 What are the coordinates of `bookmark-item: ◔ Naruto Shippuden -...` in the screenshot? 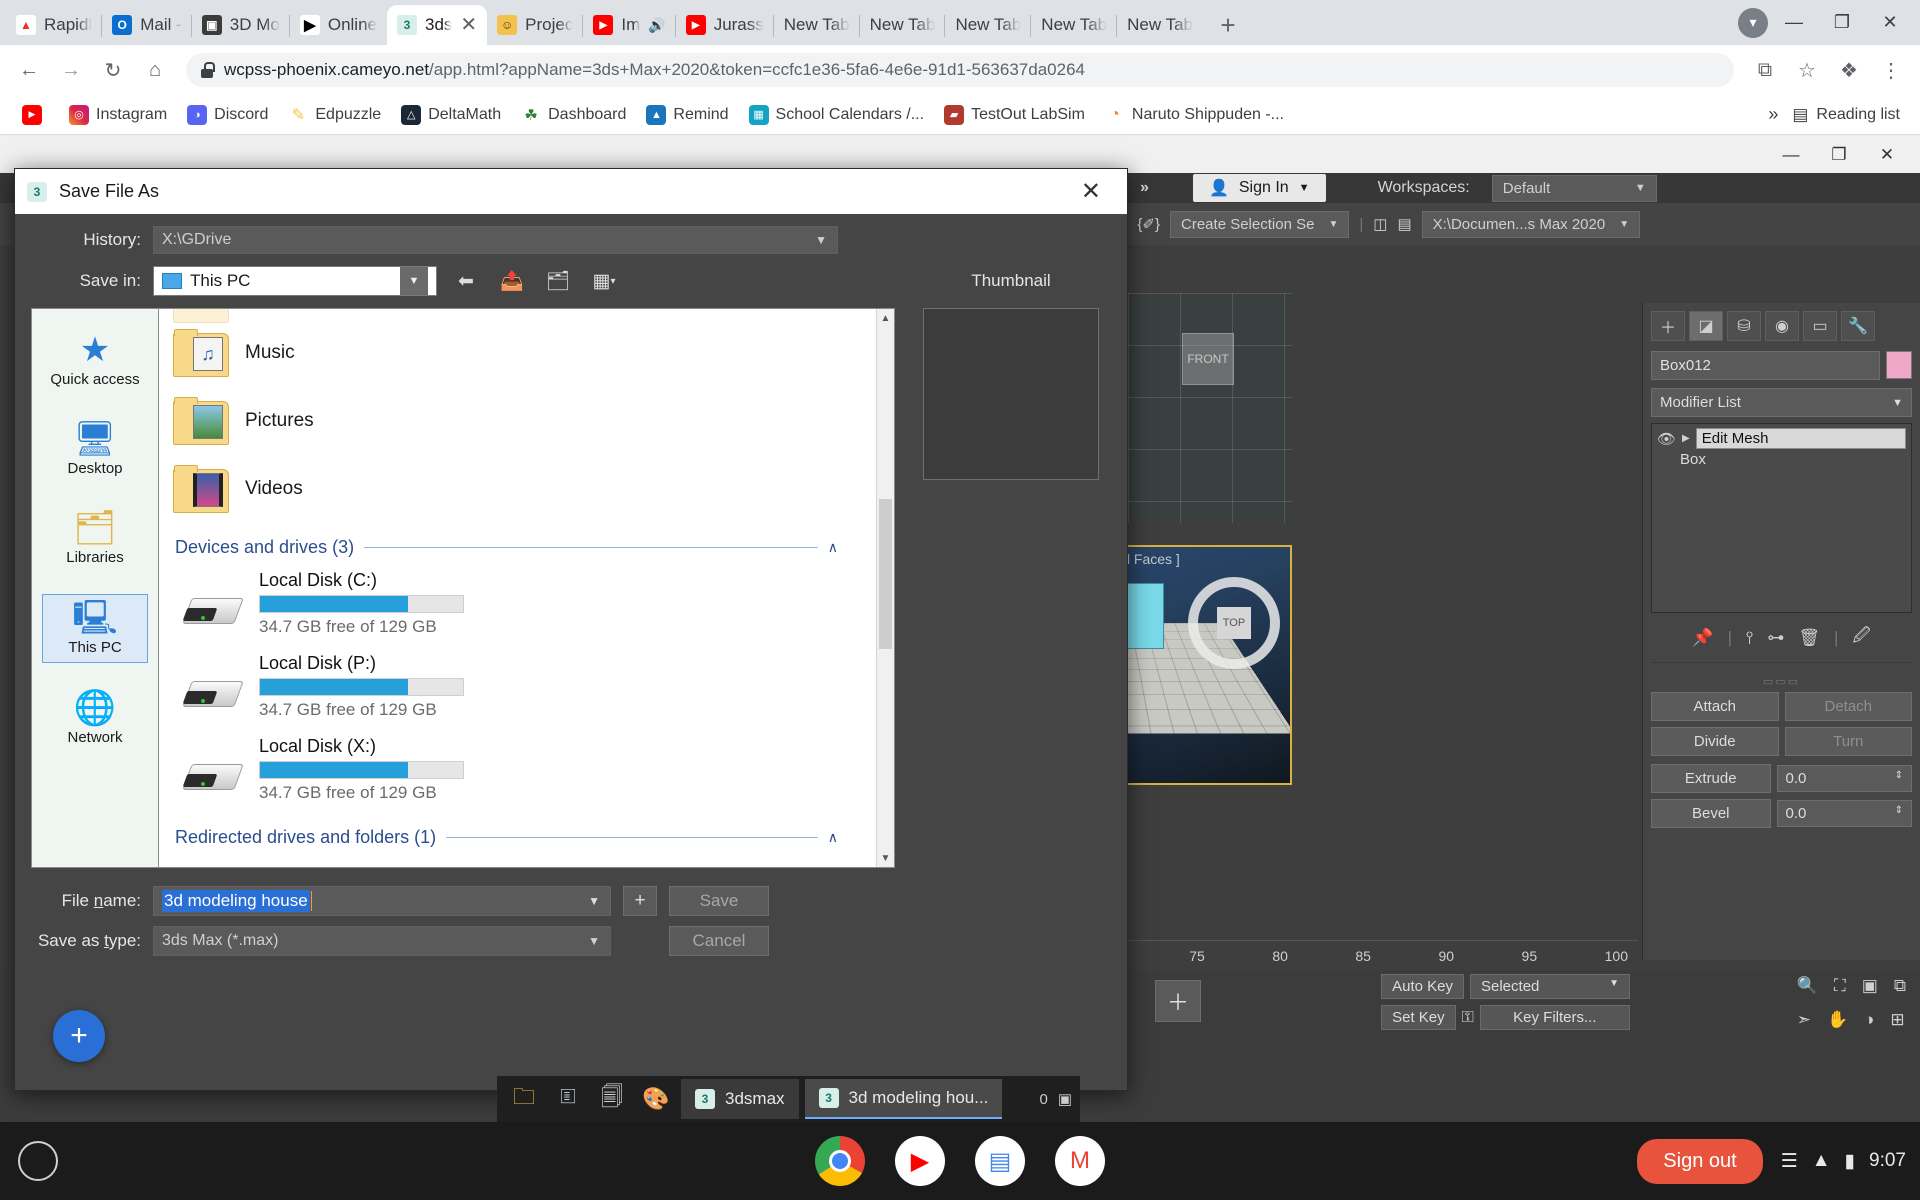 It's located at (1194, 115).